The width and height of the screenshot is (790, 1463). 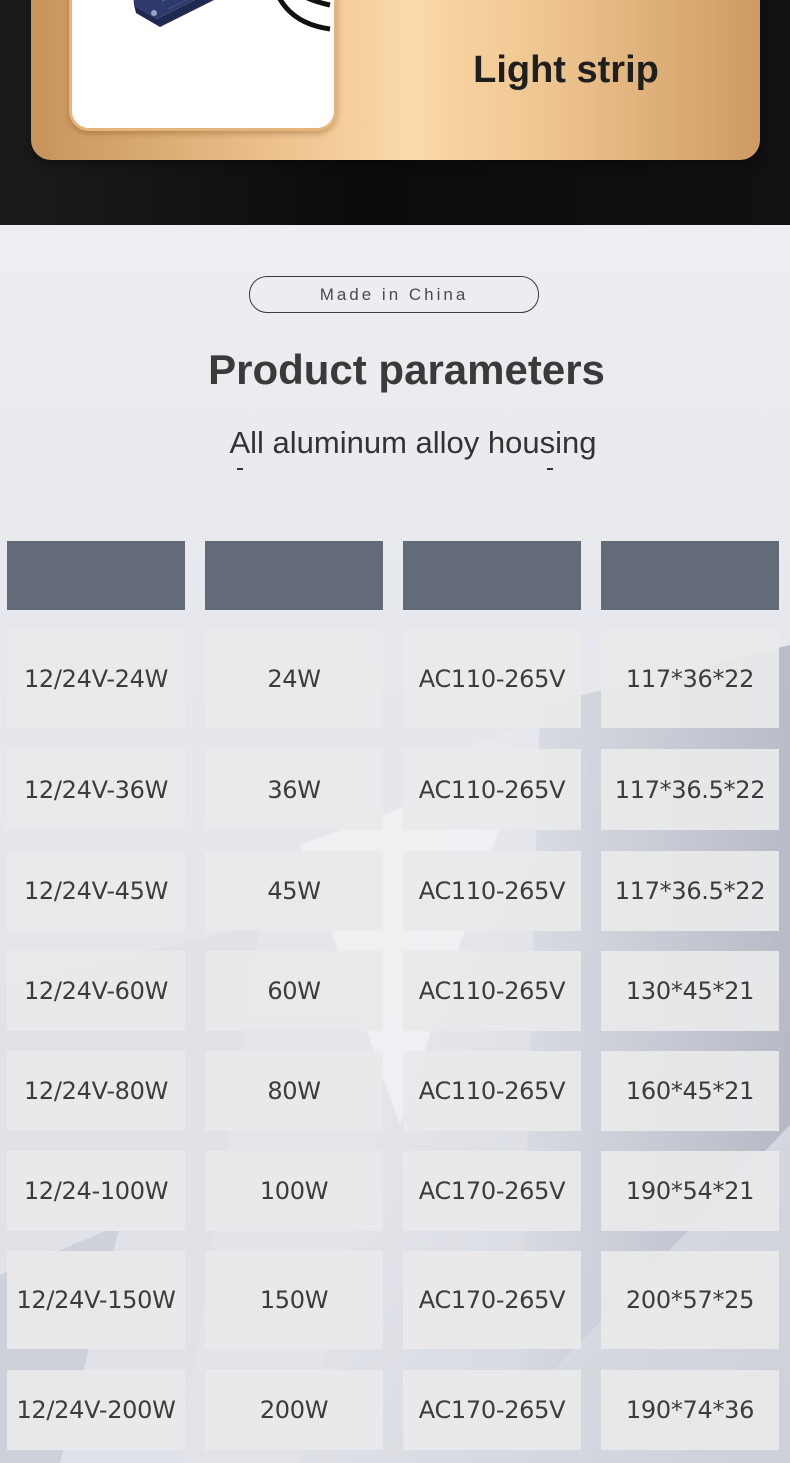 What do you see at coordinates (96, 1300) in the screenshot?
I see `table-cell: 12/24V-150W` at bounding box center [96, 1300].